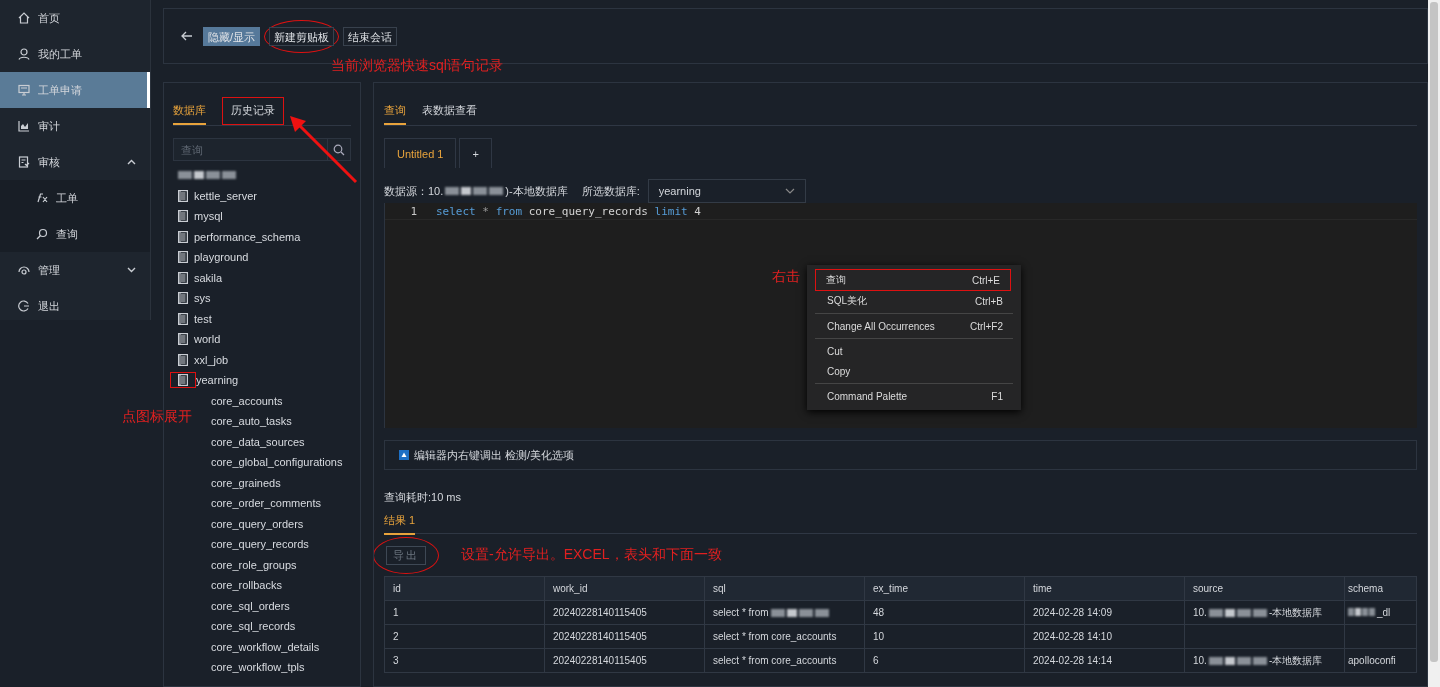 The height and width of the screenshot is (687, 1440). I want to click on table-cell: -本地数据库, so click(1295, 612).